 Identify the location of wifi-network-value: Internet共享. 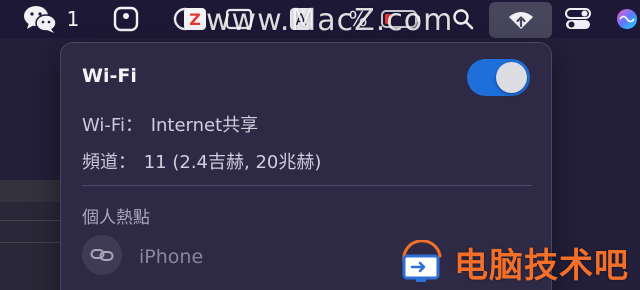
(204, 125).